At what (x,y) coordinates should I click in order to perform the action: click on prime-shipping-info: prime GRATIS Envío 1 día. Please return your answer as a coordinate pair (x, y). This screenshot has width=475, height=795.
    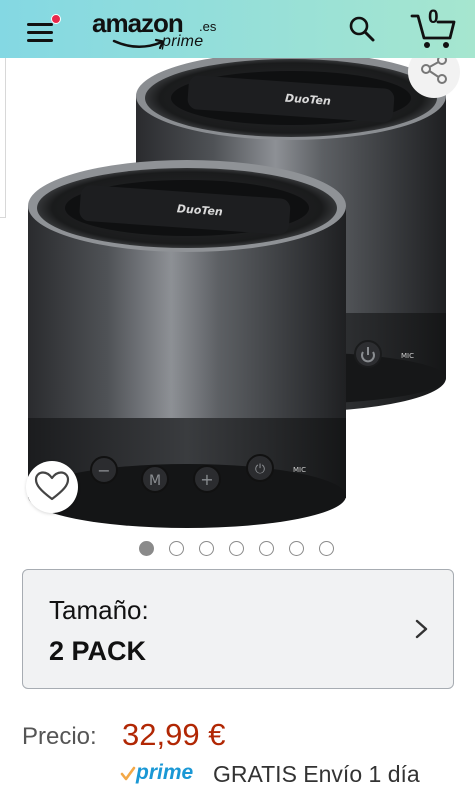
    Looking at the image, I should click on (292, 775).